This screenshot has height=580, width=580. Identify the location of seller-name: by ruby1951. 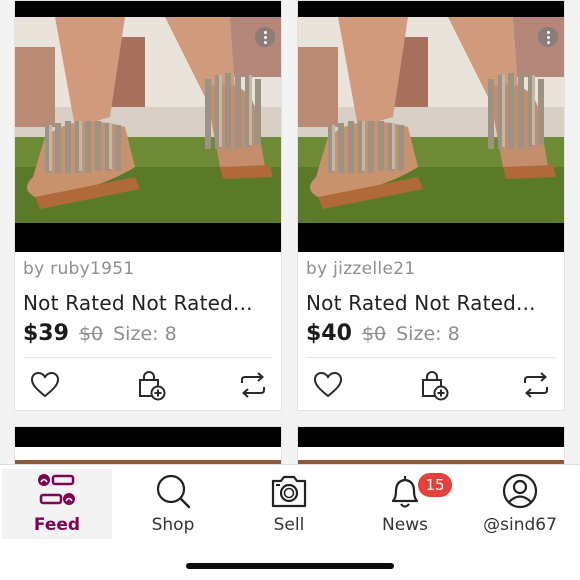
(78, 269).